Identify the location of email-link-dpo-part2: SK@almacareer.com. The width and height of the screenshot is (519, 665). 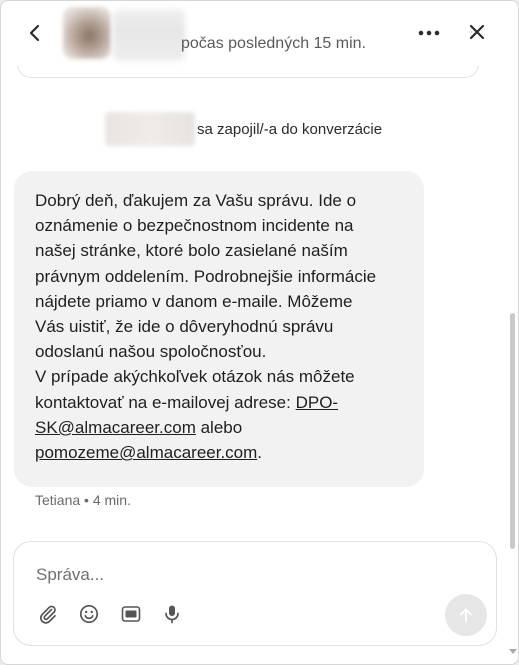
(115, 427).